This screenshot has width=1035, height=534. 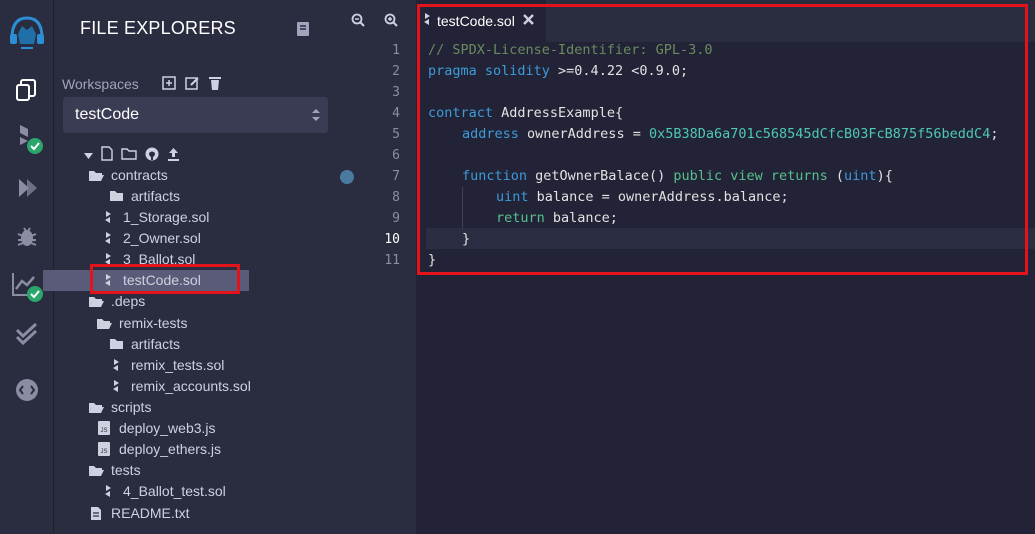 I want to click on tree-file: JS deploy_web3.js, so click(x=156, y=428).